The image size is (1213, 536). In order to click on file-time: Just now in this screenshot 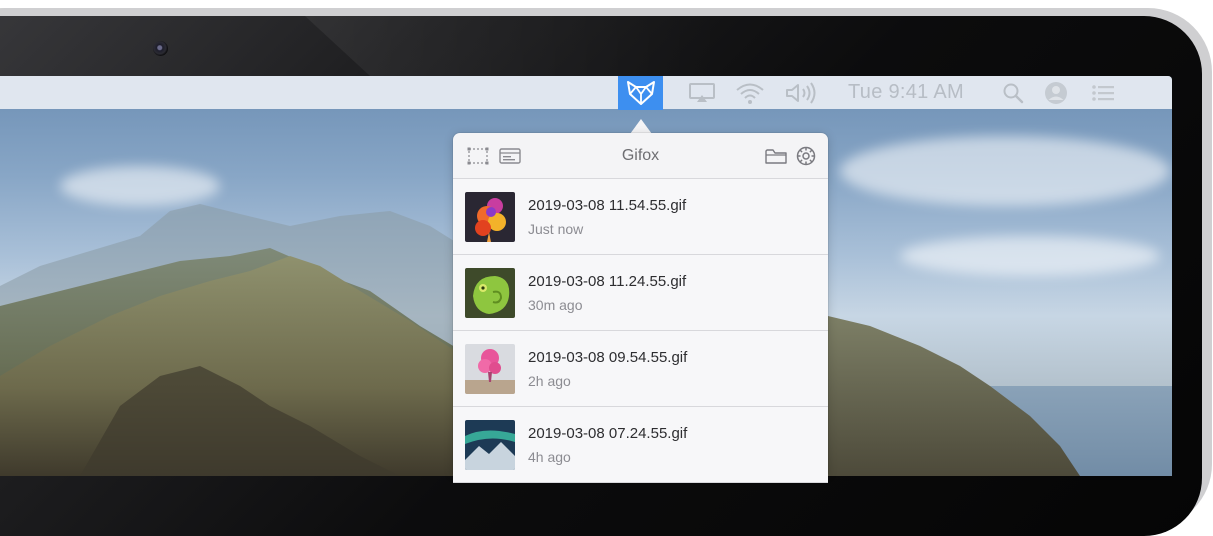, I will do `click(556, 229)`.